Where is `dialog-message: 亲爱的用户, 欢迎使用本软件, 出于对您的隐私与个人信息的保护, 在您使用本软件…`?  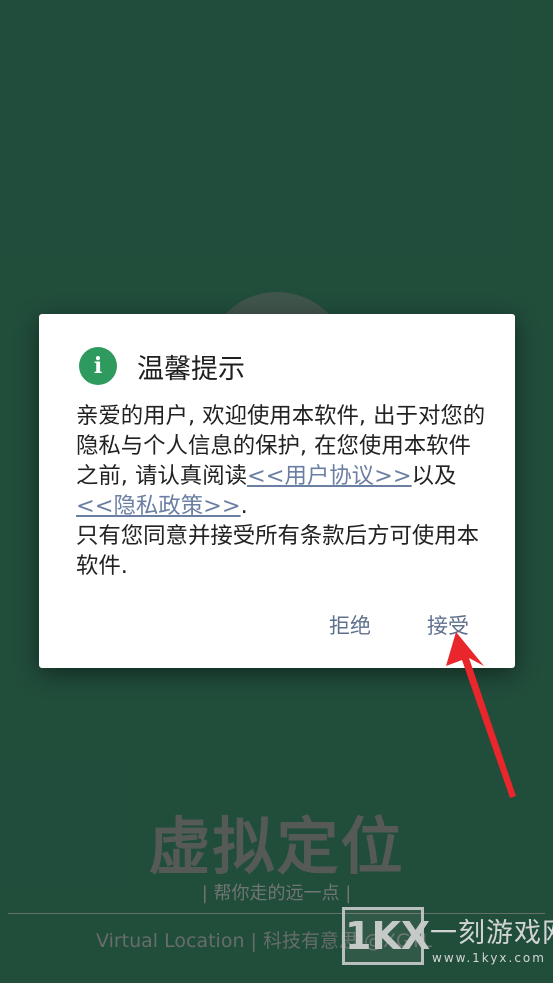
dialog-message: 亲爱的用户, 欢迎使用本软件, 出于对您的隐私与个人信息的保护, 在您使用本软件… is located at coordinates (281, 491).